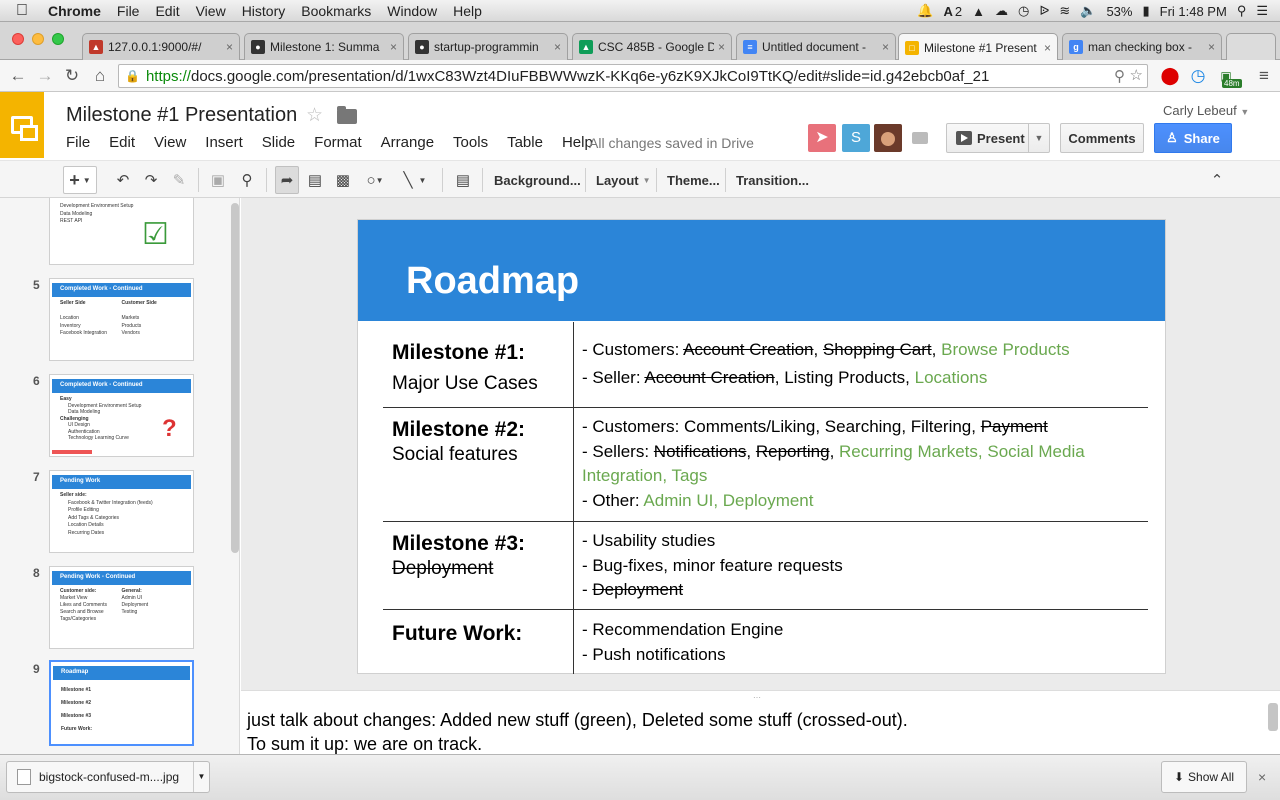 The width and height of the screenshot is (1280, 800). What do you see at coordinates (1251, 46) in the screenshot?
I see `new-tab-button` at bounding box center [1251, 46].